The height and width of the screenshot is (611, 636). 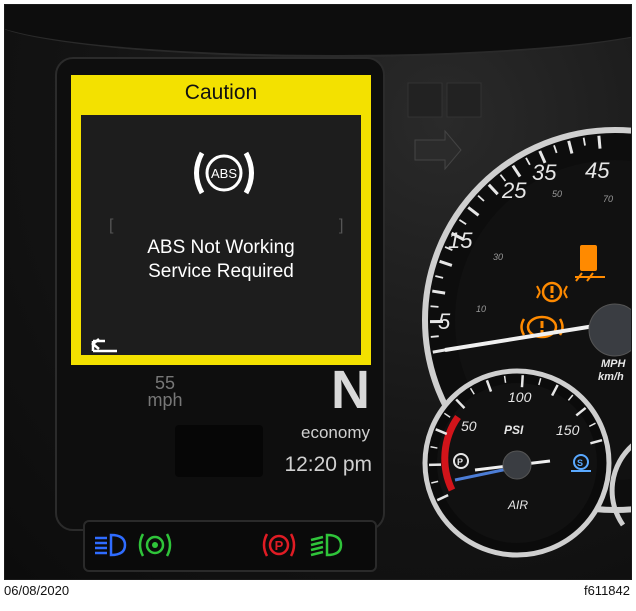 I want to click on speedo-minor-10: 10, so click(x=481, y=309).